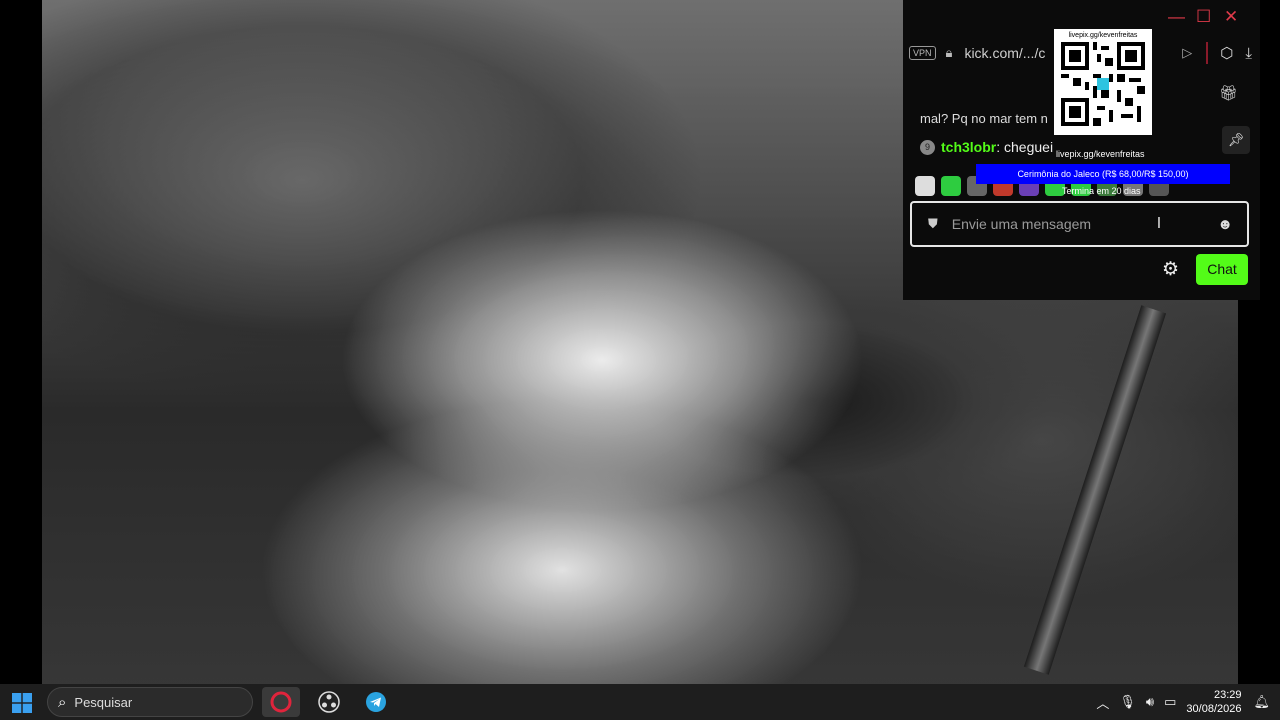 The image size is (1280, 720). What do you see at coordinates (1187, 53) in the screenshot?
I see `play-icon: ▷` at bounding box center [1187, 53].